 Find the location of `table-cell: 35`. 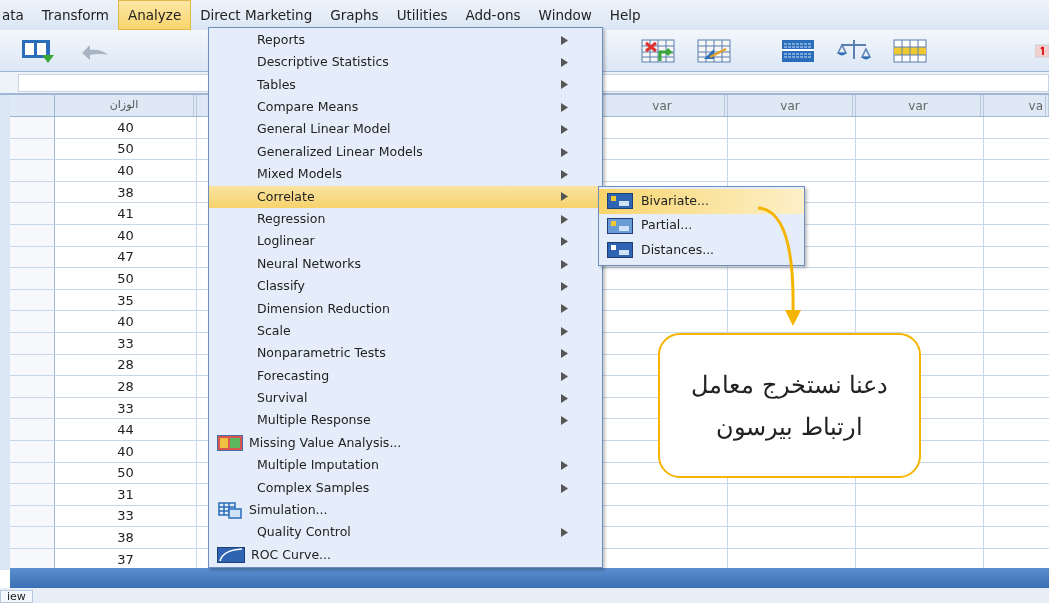

table-cell: 35 is located at coordinates (126, 300).